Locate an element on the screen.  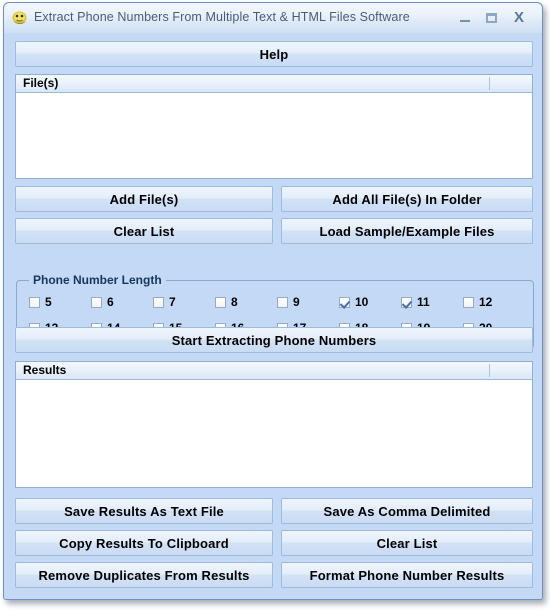
minimize-button is located at coordinates (465, 18).